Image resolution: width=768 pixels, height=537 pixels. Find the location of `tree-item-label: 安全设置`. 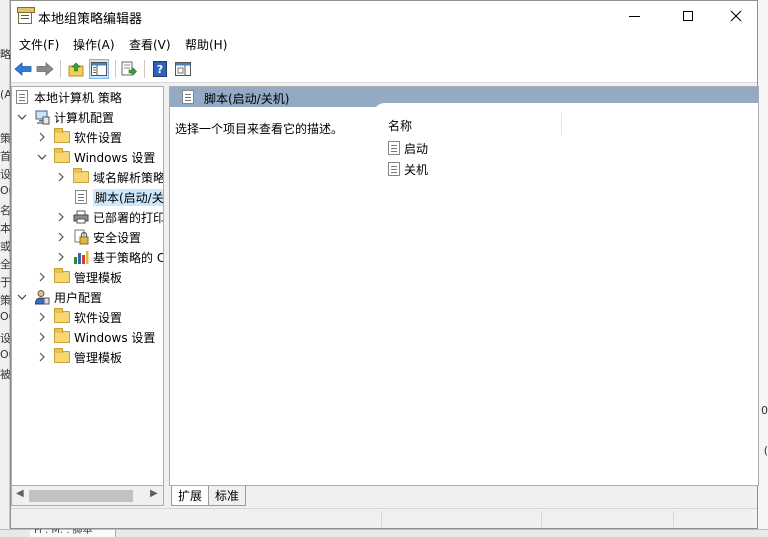

tree-item-label: 安全设置 is located at coordinates (117, 237).